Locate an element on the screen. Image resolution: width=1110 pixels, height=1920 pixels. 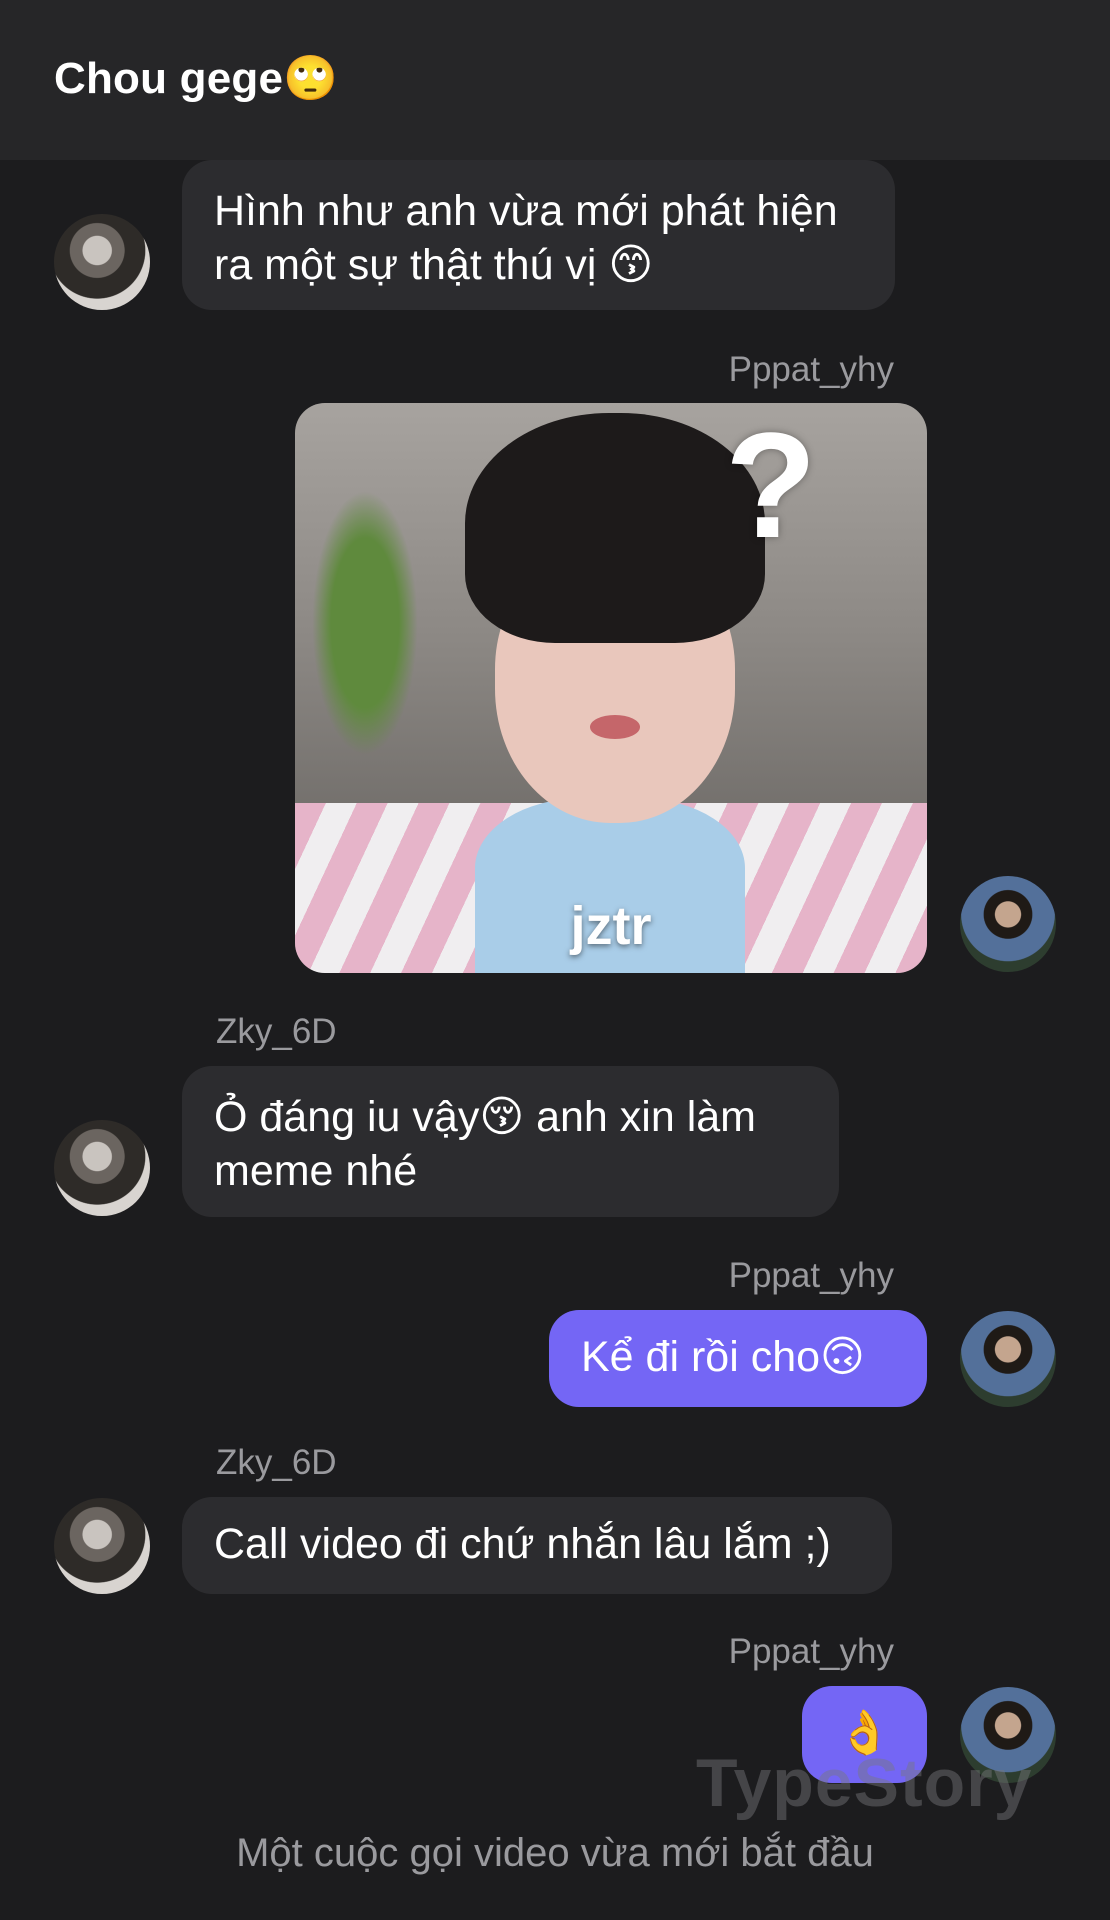
message-text: Ỏ đáng iu vậy😚 anh xin làm meme nhé is located at coordinates (485, 1144).